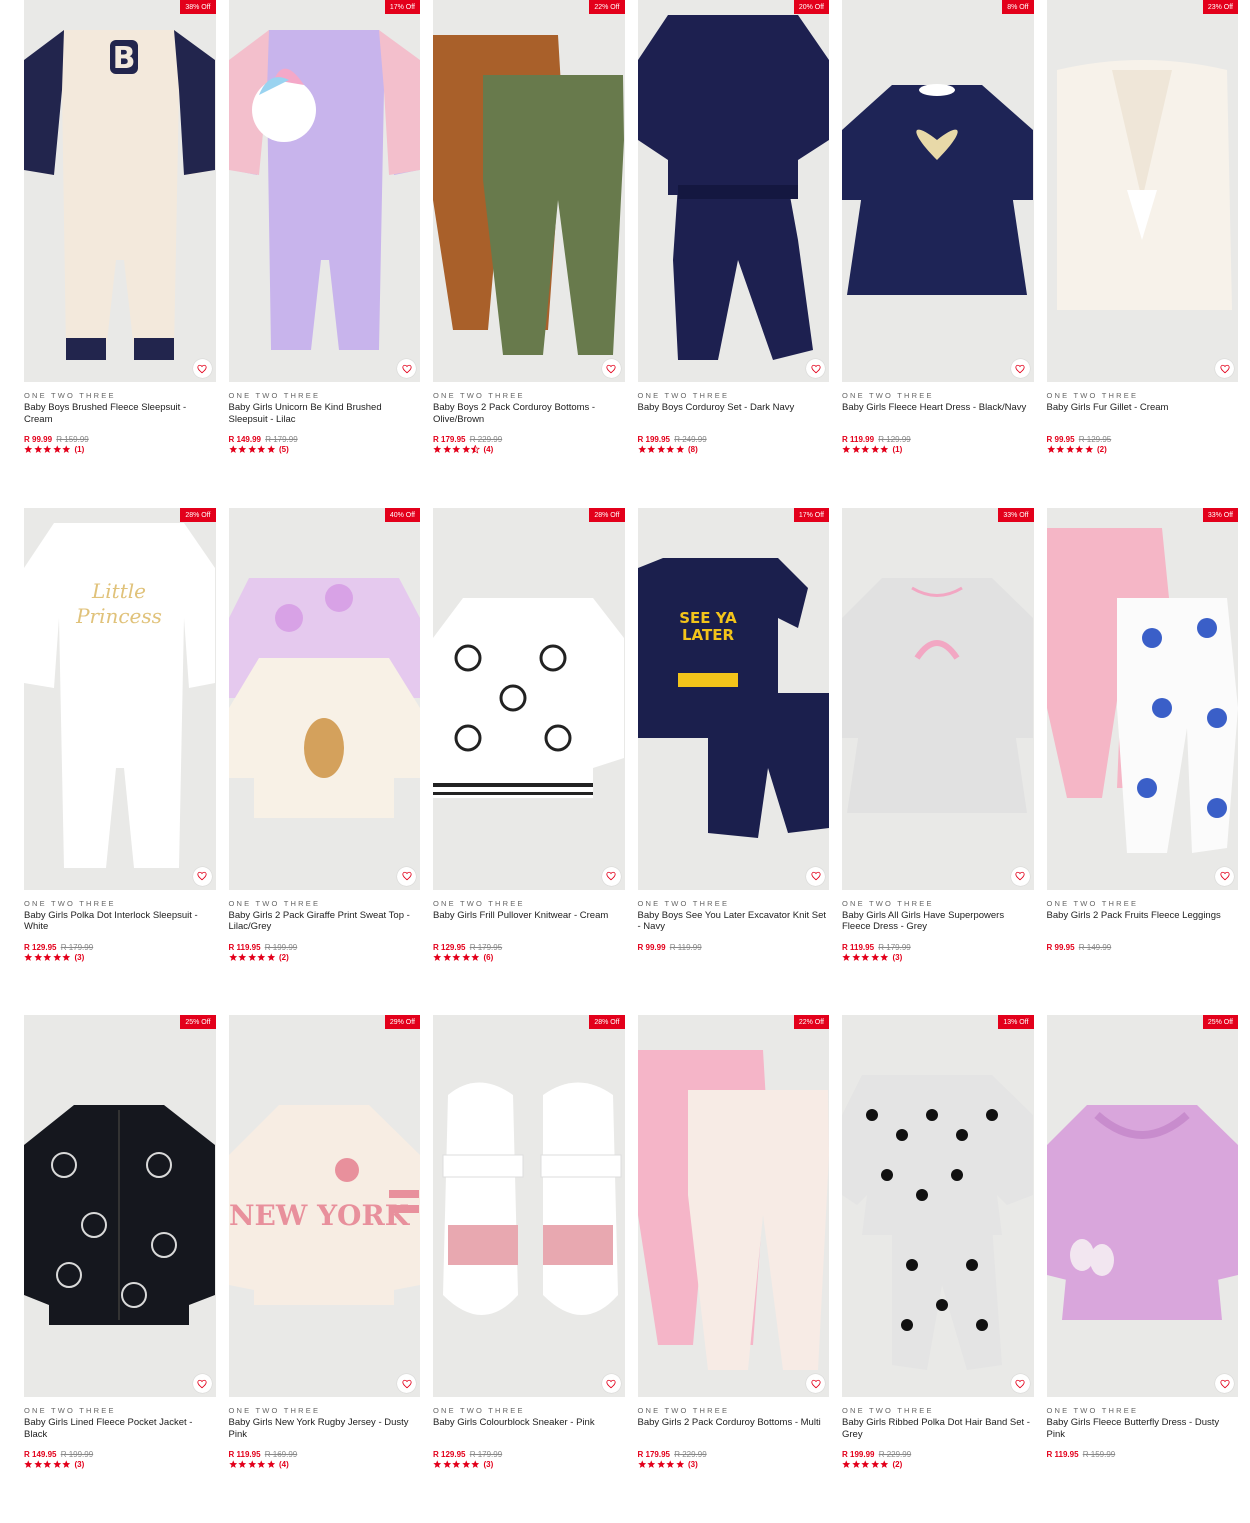  Describe the element at coordinates (324, 1206) in the screenshot. I see `product-image: NEW YORK 29% Off` at that location.